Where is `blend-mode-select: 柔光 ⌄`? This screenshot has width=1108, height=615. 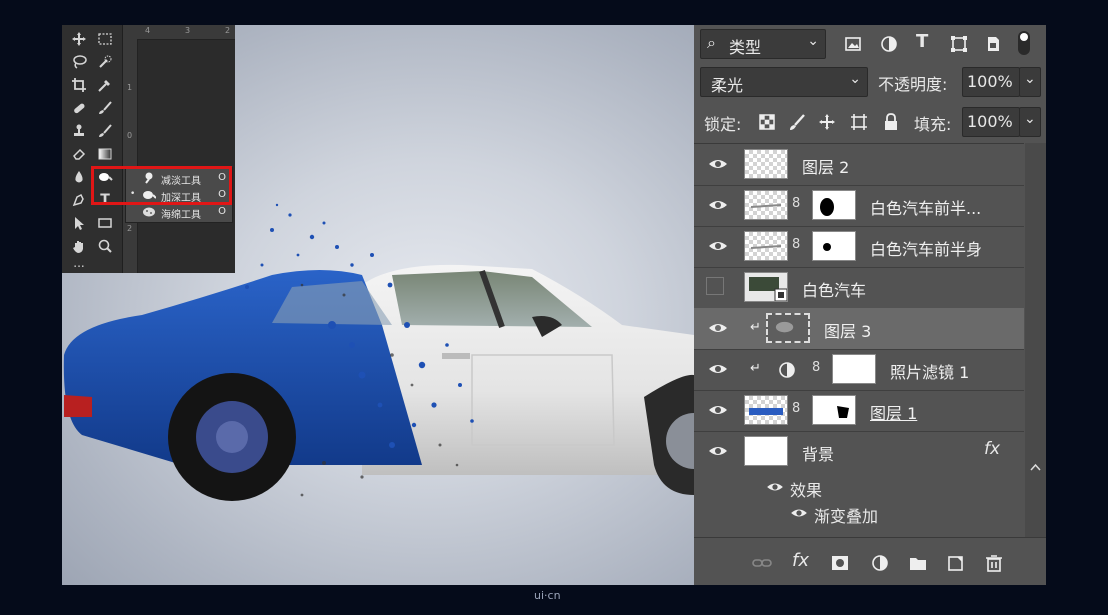 blend-mode-select: 柔光 ⌄ is located at coordinates (784, 82).